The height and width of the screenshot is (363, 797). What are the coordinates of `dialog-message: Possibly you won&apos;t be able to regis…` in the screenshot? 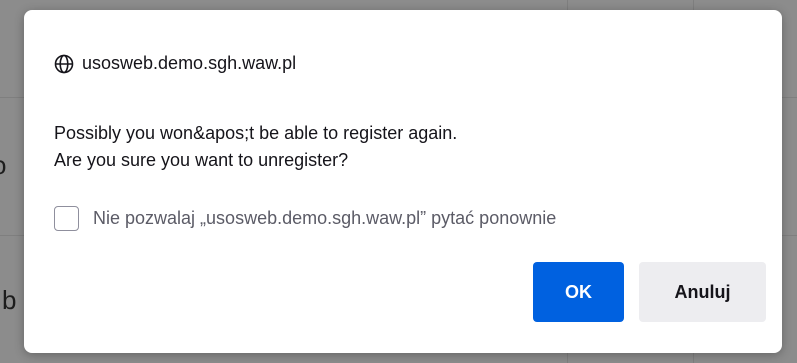 It's located at (255, 147).